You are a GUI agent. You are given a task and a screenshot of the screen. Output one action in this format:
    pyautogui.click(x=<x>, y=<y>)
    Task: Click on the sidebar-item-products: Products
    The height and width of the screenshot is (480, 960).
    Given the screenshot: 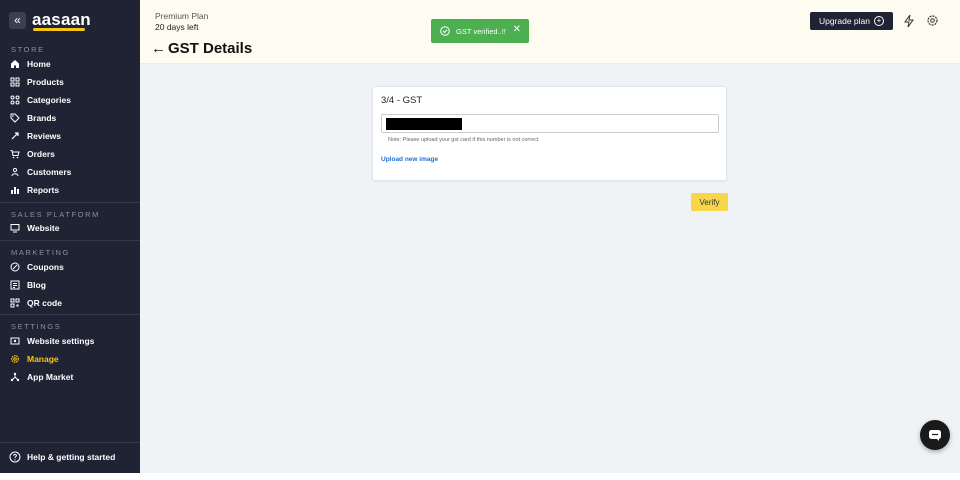 What is the action you would take?
    pyautogui.click(x=71, y=82)
    